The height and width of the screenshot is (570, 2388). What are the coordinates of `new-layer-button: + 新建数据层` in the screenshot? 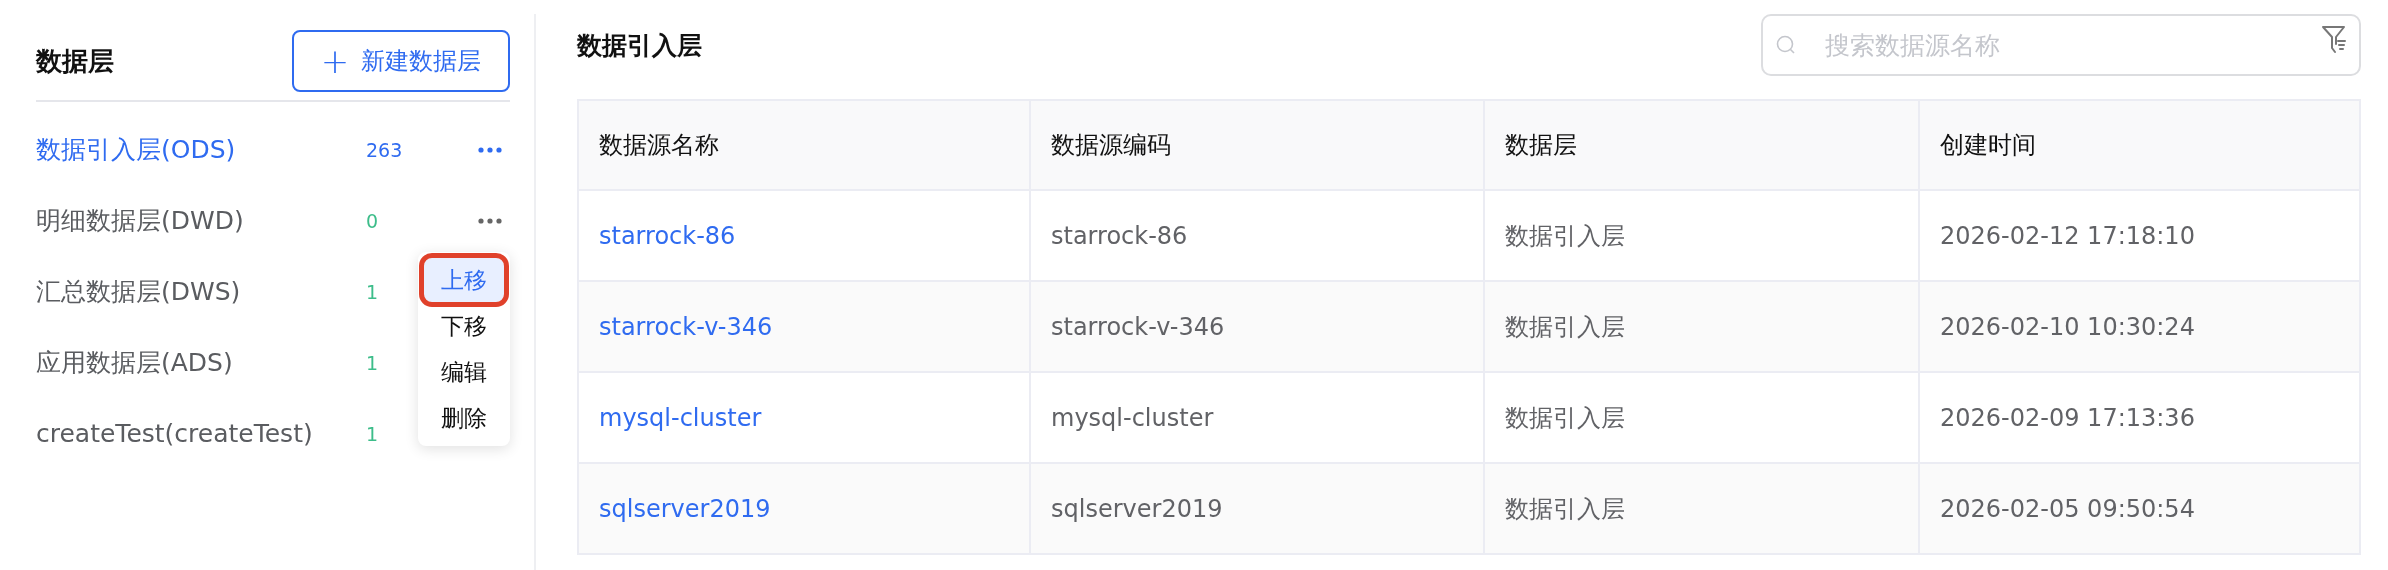 It's located at (401, 61).